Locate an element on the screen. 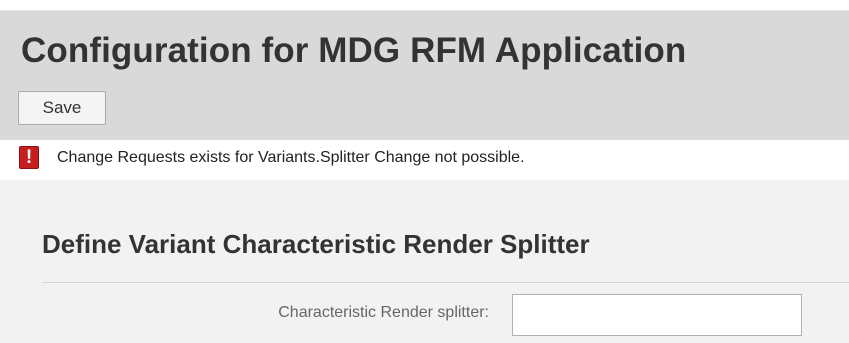 This screenshot has height=343, width=849. splitter-field-label: Characteristic Render splitter: is located at coordinates (383, 312).